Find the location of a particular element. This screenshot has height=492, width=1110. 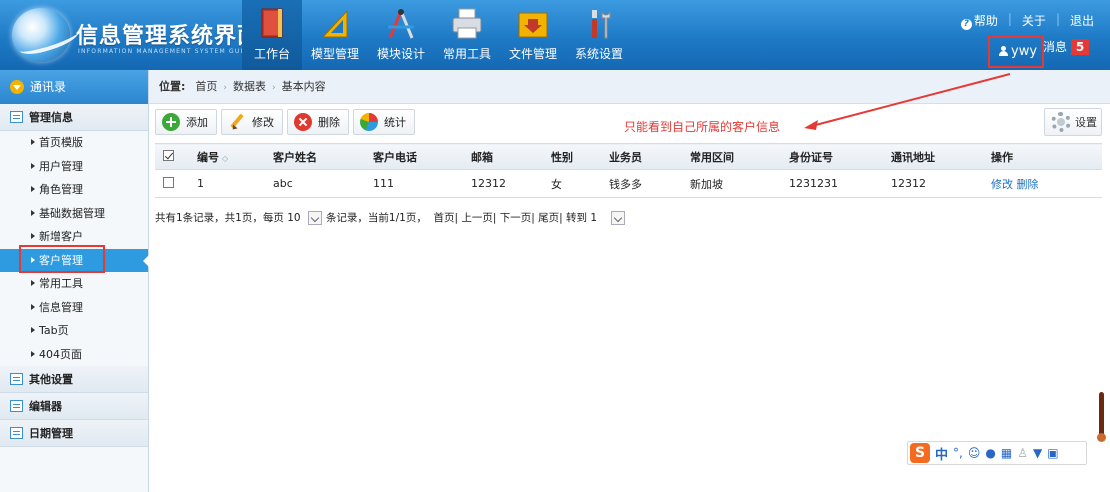

edit-button: 修改 is located at coordinates (252, 122).